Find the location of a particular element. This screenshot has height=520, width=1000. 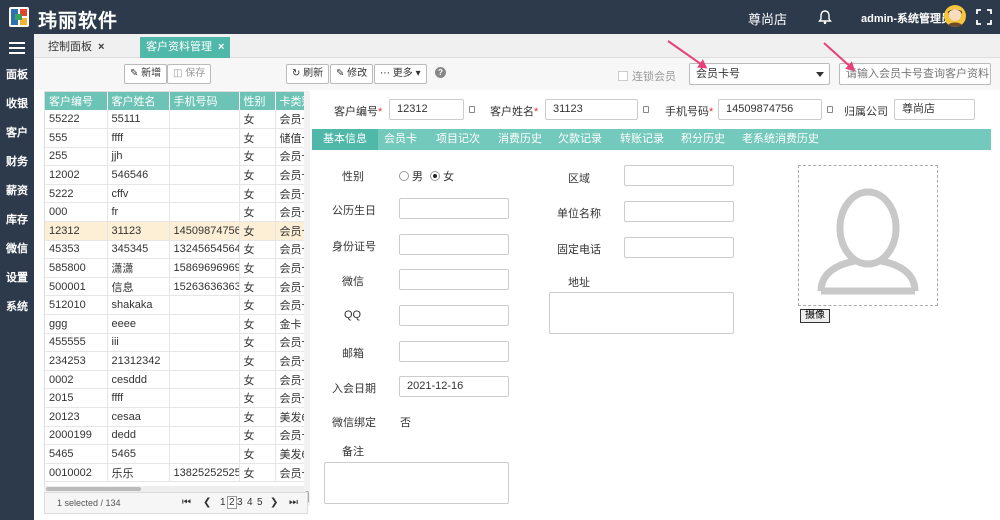

column-header: 手机号码 is located at coordinates (204, 101).